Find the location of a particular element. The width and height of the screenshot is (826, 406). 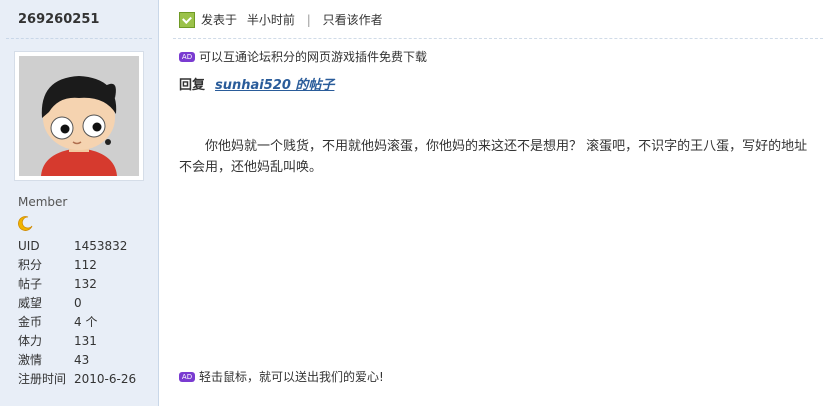

user-rank: Member is located at coordinates (43, 202).